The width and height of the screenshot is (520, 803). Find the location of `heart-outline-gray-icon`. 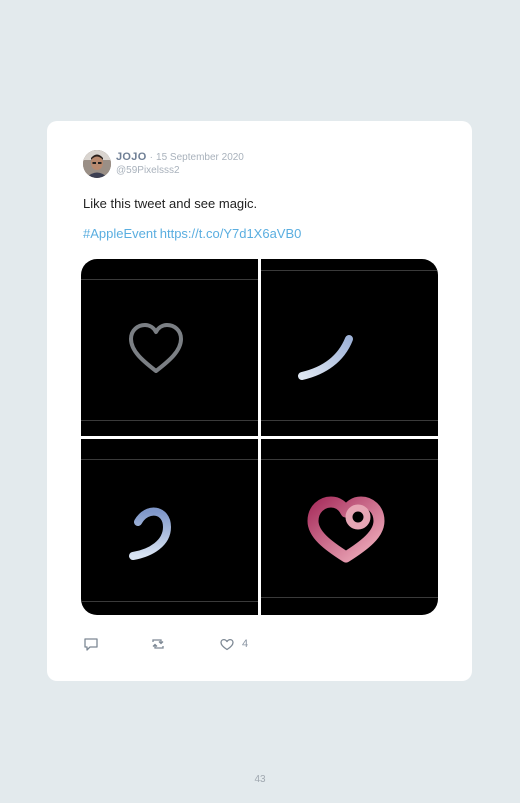

heart-outline-gray-icon is located at coordinates (156, 348).